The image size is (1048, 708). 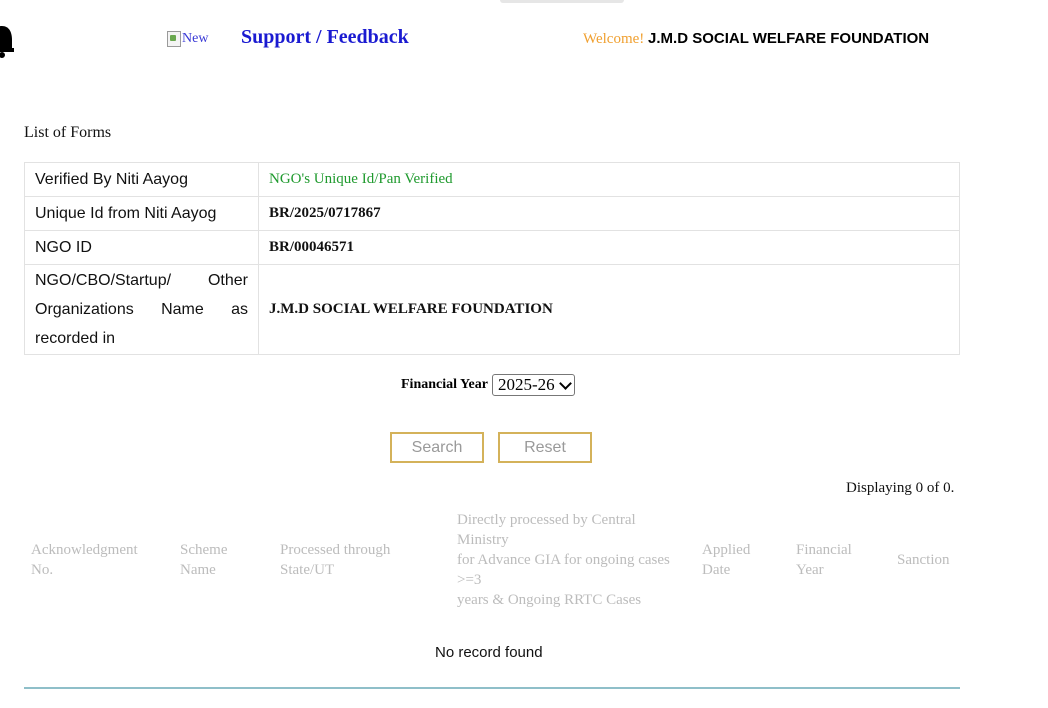 What do you see at coordinates (609, 213) in the screenshot?
I see `info-value: BR/2025/0717867` at bounding box center [609, 213].